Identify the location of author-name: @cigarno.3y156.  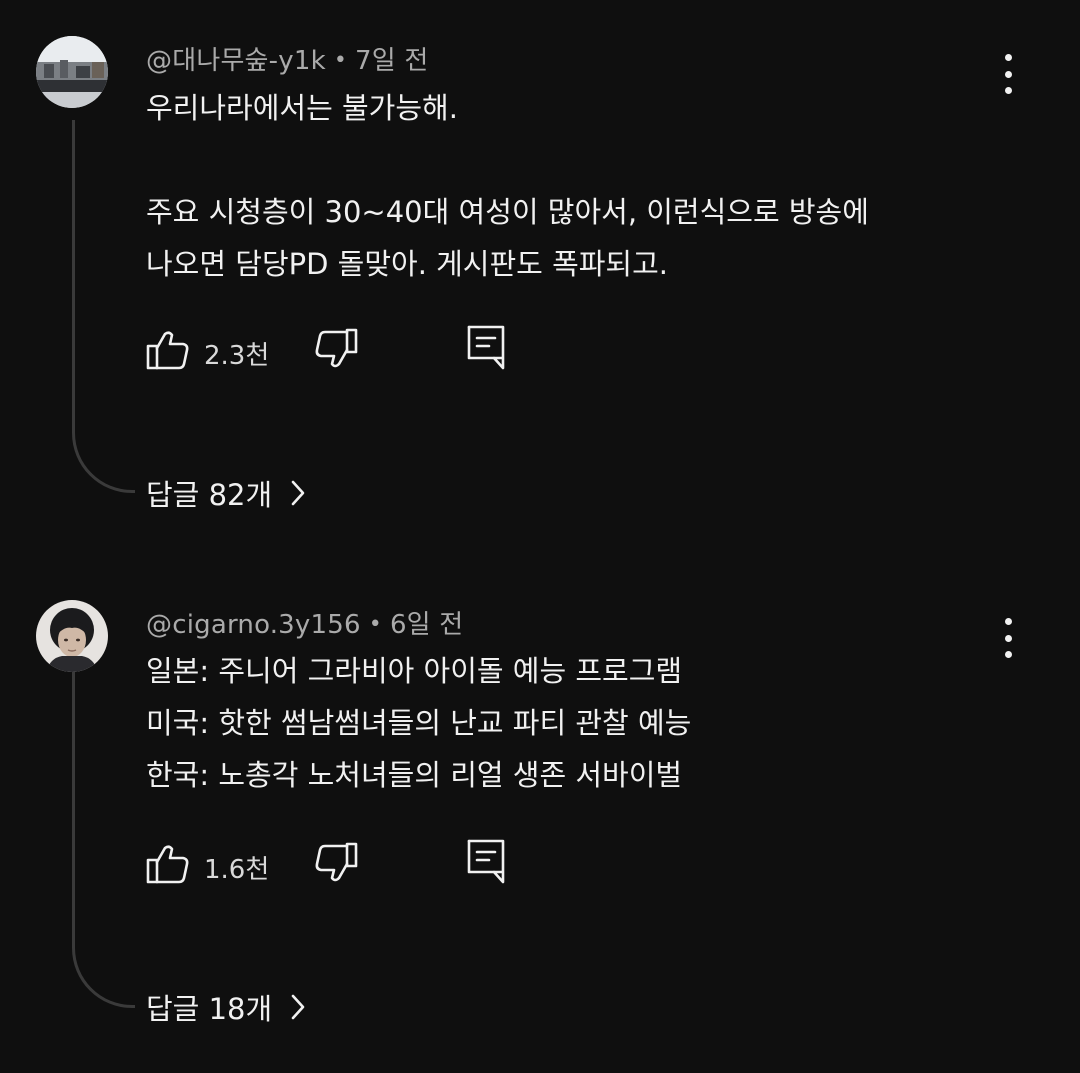
(253, 625).